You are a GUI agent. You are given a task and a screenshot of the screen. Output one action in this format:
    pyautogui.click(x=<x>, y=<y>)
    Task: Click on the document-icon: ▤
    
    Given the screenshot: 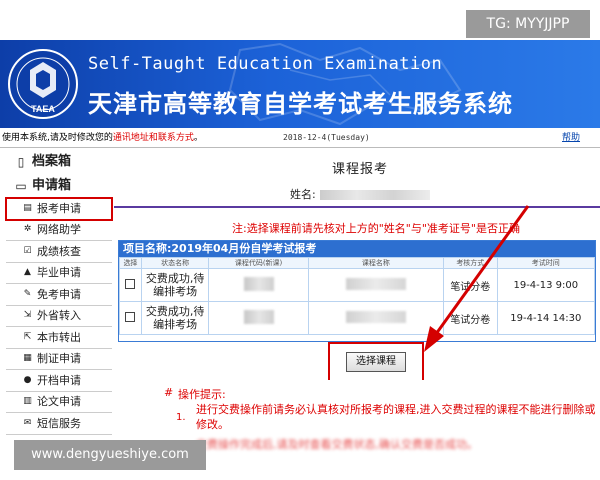 What is the action you would take?
    pyautogui.click(x=27, y=207)
    